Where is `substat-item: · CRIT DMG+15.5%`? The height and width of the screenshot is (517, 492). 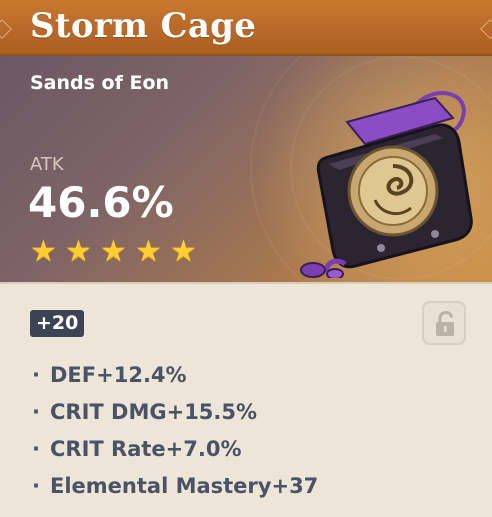 substat-item: · CRIT DMG+15.5% is located at coordinates (175, 416).